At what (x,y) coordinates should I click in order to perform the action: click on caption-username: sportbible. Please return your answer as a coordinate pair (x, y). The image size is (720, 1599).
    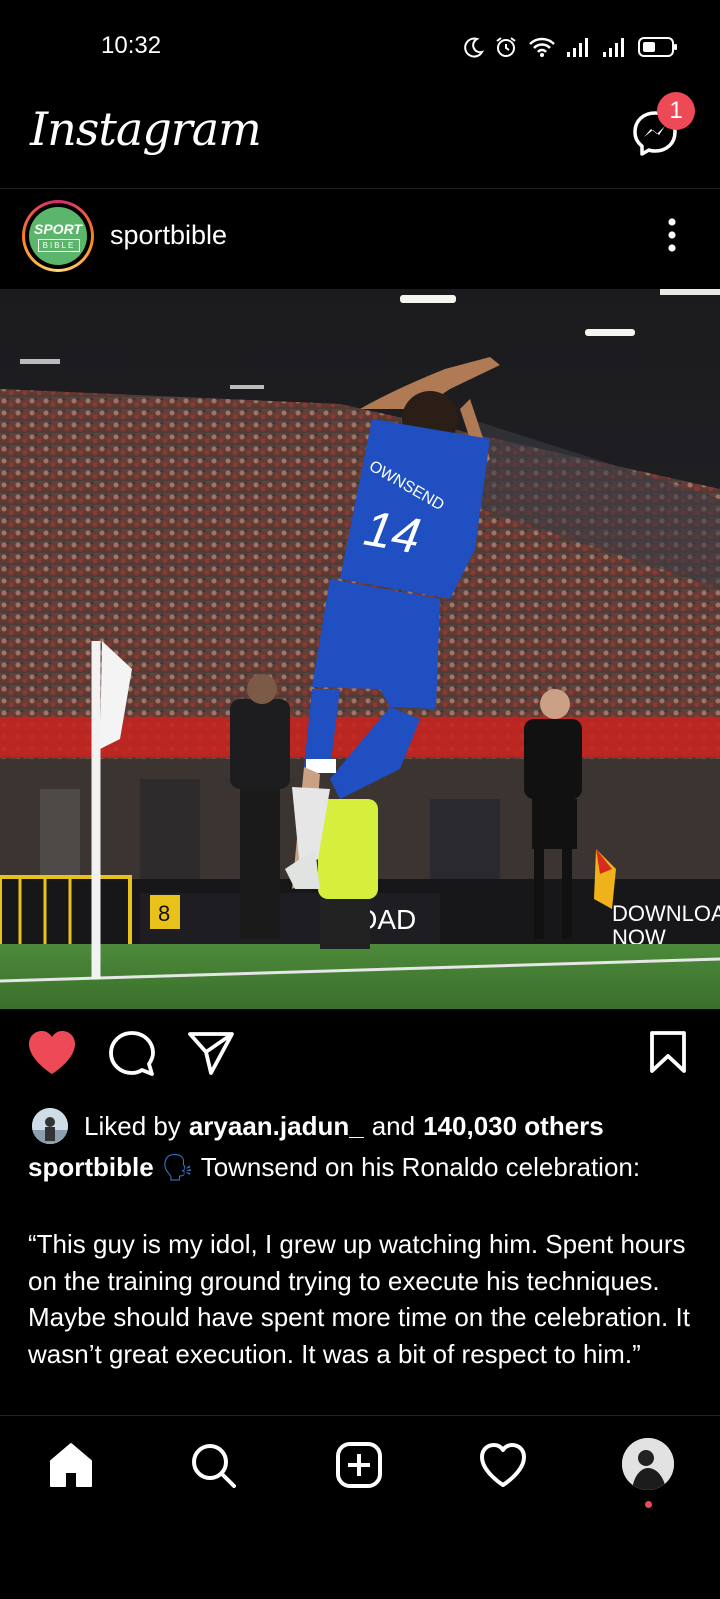
    Looking at the image, I should click on (91, 1167).